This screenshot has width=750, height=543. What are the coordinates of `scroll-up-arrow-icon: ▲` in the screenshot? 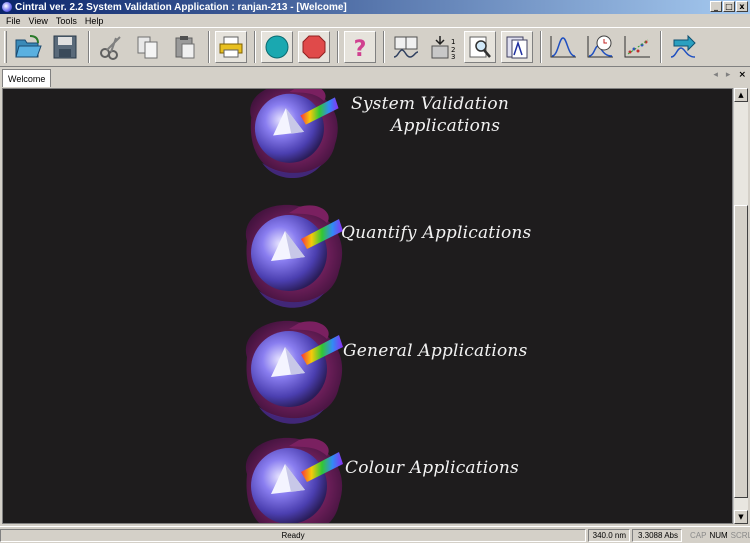 It's located at (741, 95).